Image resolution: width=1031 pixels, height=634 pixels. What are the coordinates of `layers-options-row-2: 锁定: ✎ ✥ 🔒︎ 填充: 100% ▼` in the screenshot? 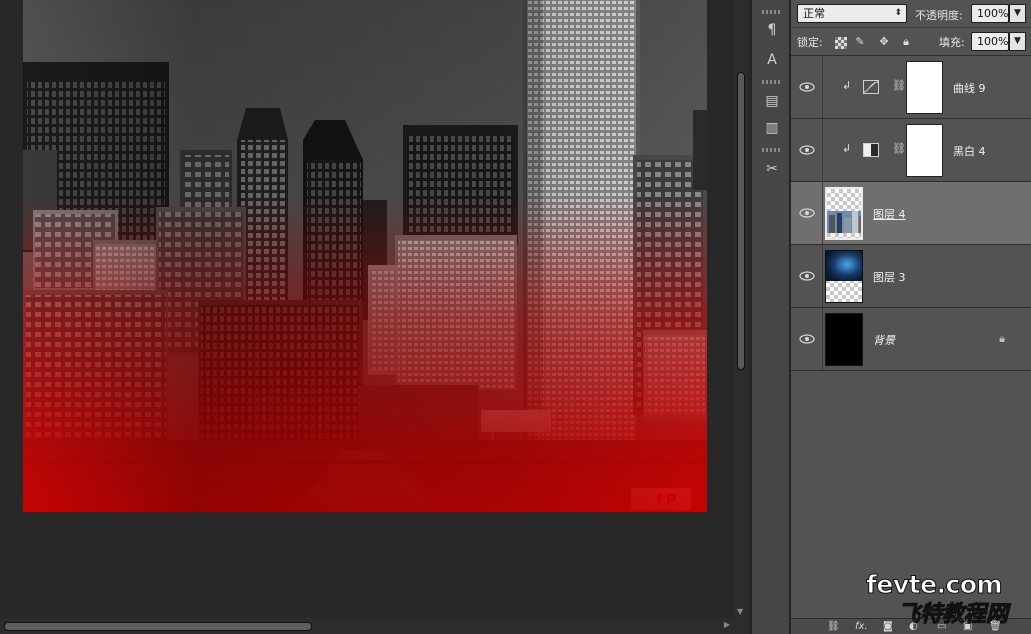 It's located at (911, 42).